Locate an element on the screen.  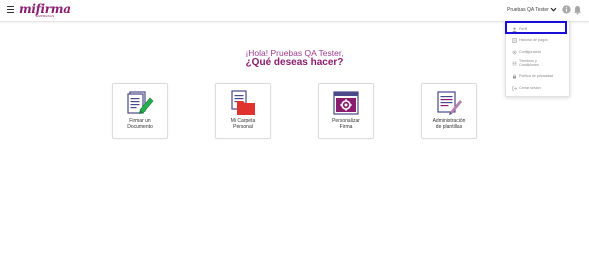
menu-item-profile: Perfil is located at coordinates (540, 29).